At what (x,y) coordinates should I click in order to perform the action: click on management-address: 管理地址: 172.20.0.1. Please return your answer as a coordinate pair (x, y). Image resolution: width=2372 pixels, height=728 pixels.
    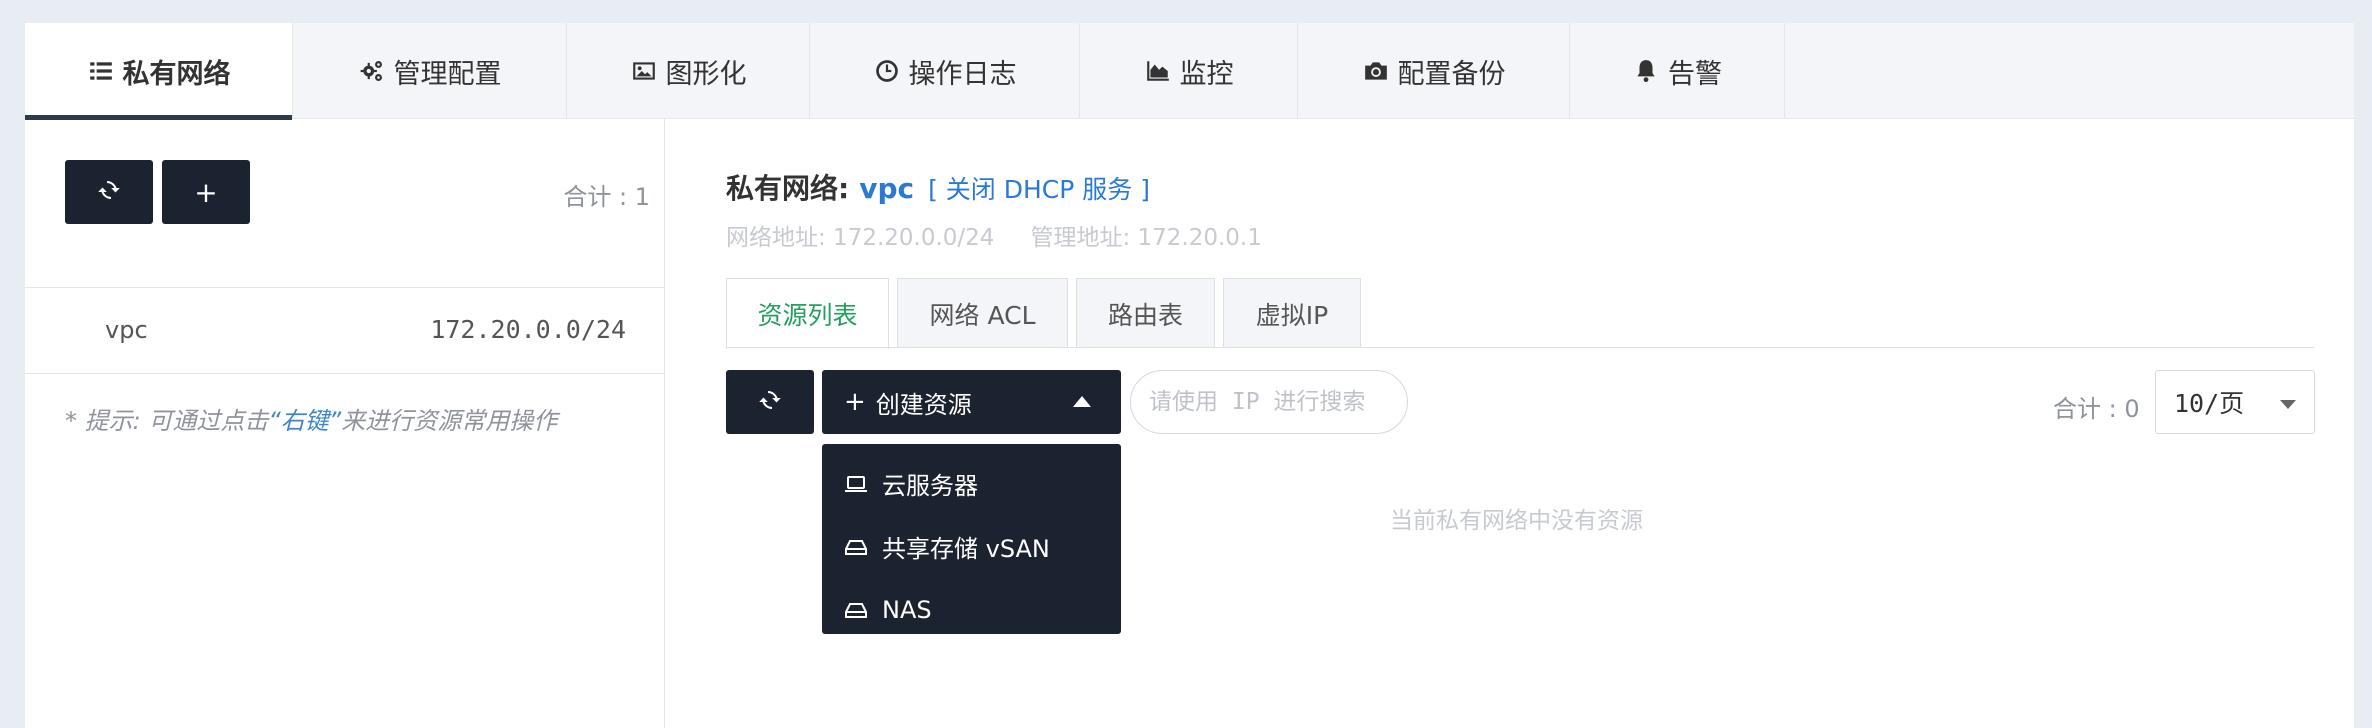
    Looking at the image, I should click on (1146, 238).